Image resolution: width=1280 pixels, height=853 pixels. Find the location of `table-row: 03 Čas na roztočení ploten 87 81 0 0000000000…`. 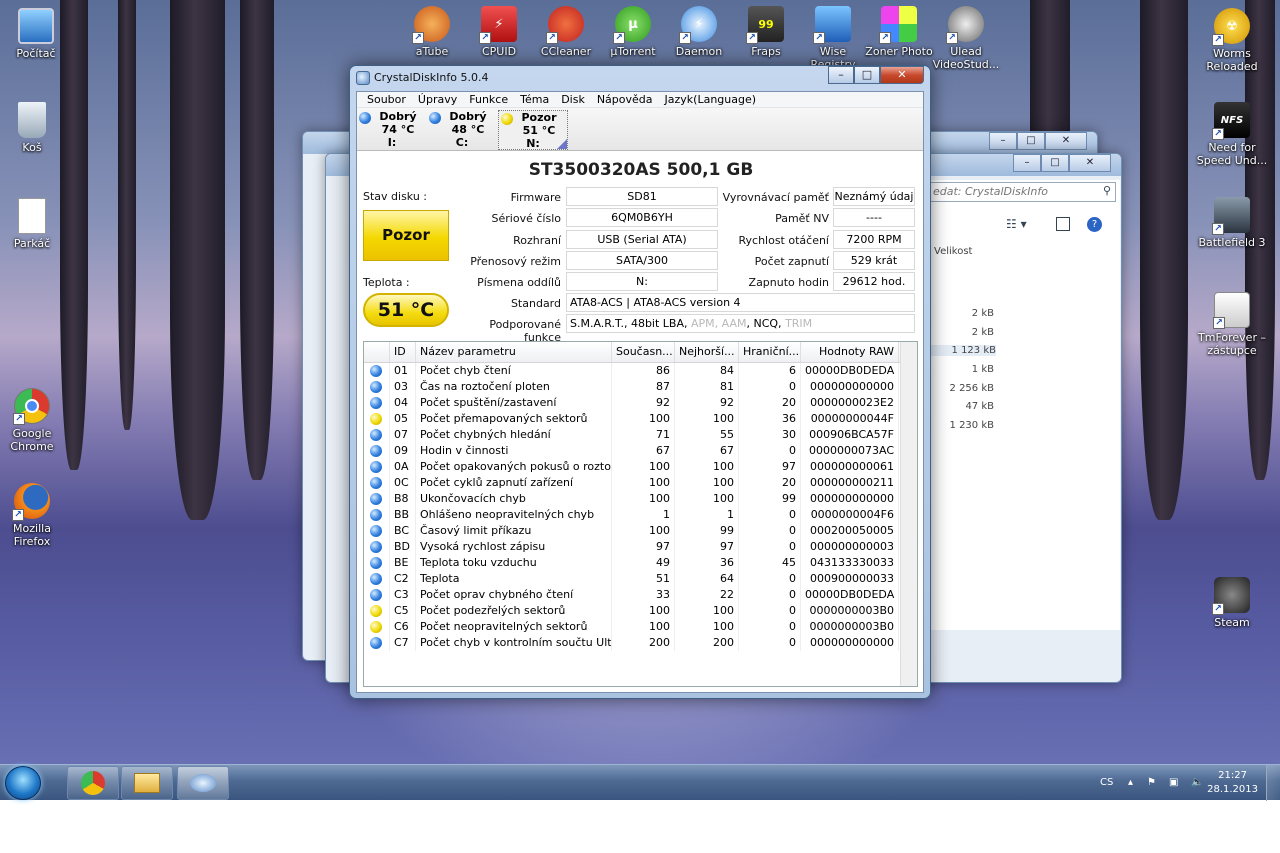

table-row: 03 Čas na roztočení ploten 87 81 0 0000000000… is located at coordinates (640, 387).